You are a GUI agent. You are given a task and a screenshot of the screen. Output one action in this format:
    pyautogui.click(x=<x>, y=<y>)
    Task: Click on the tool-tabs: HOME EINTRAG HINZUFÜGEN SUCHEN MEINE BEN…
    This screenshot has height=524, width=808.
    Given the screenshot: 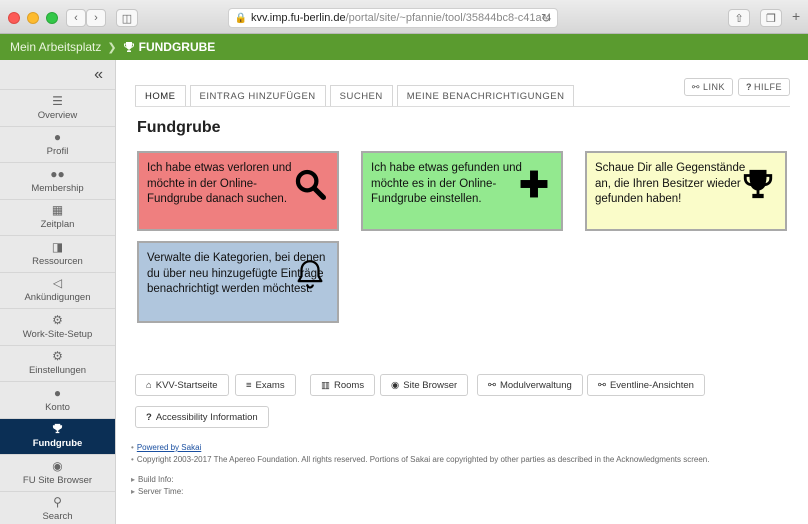 What is the action you would take?
    pyautogui.click(x=356, y=96)
    